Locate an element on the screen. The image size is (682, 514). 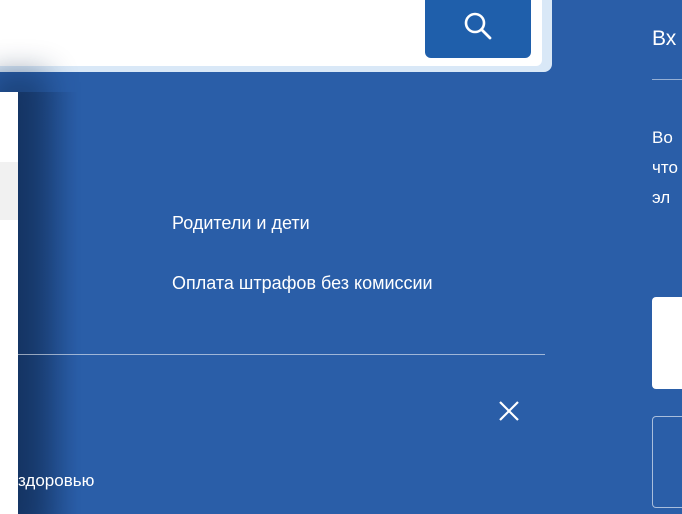
search-icon is located at coordinates (478, 26).